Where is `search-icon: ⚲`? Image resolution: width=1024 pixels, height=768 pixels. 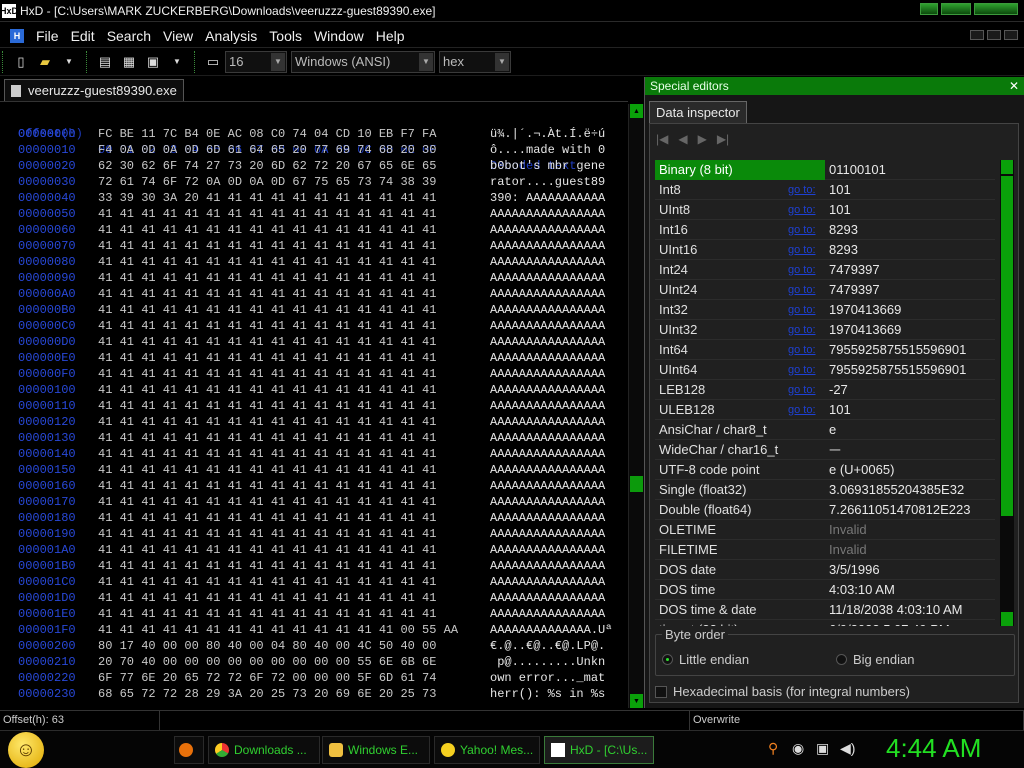
search-icon: ⚲ is located at coordinates (773, 748).